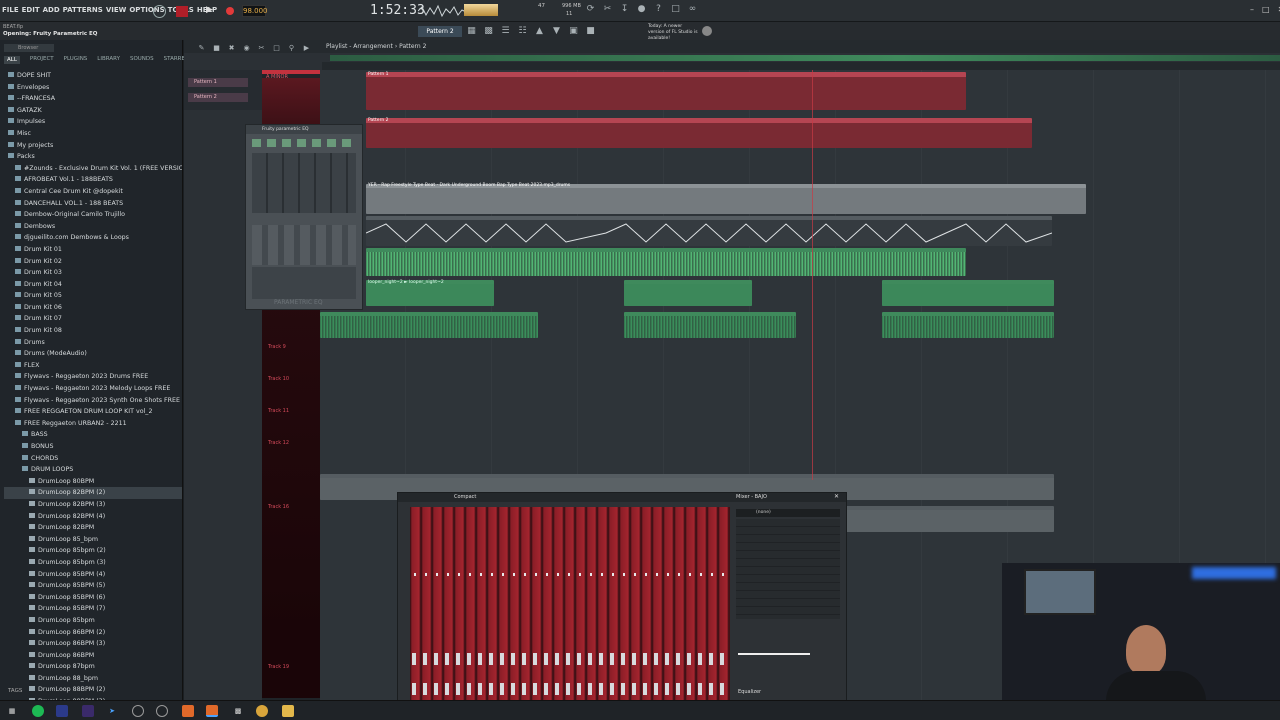  What do you see at coordinates (93, 656) in the screenshot?
I see `browser-item: DrumLoop 86BPM` at bounding box center [93, 656].